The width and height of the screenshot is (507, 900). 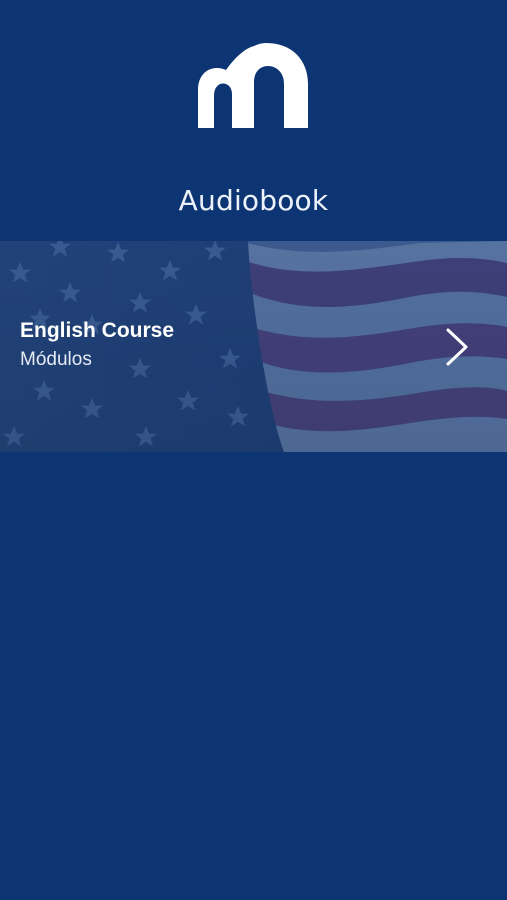 What do you see at coordinates (253, 85) in the screenshot?
I see `brand-logo-icon` at bounding box center [253, 85].